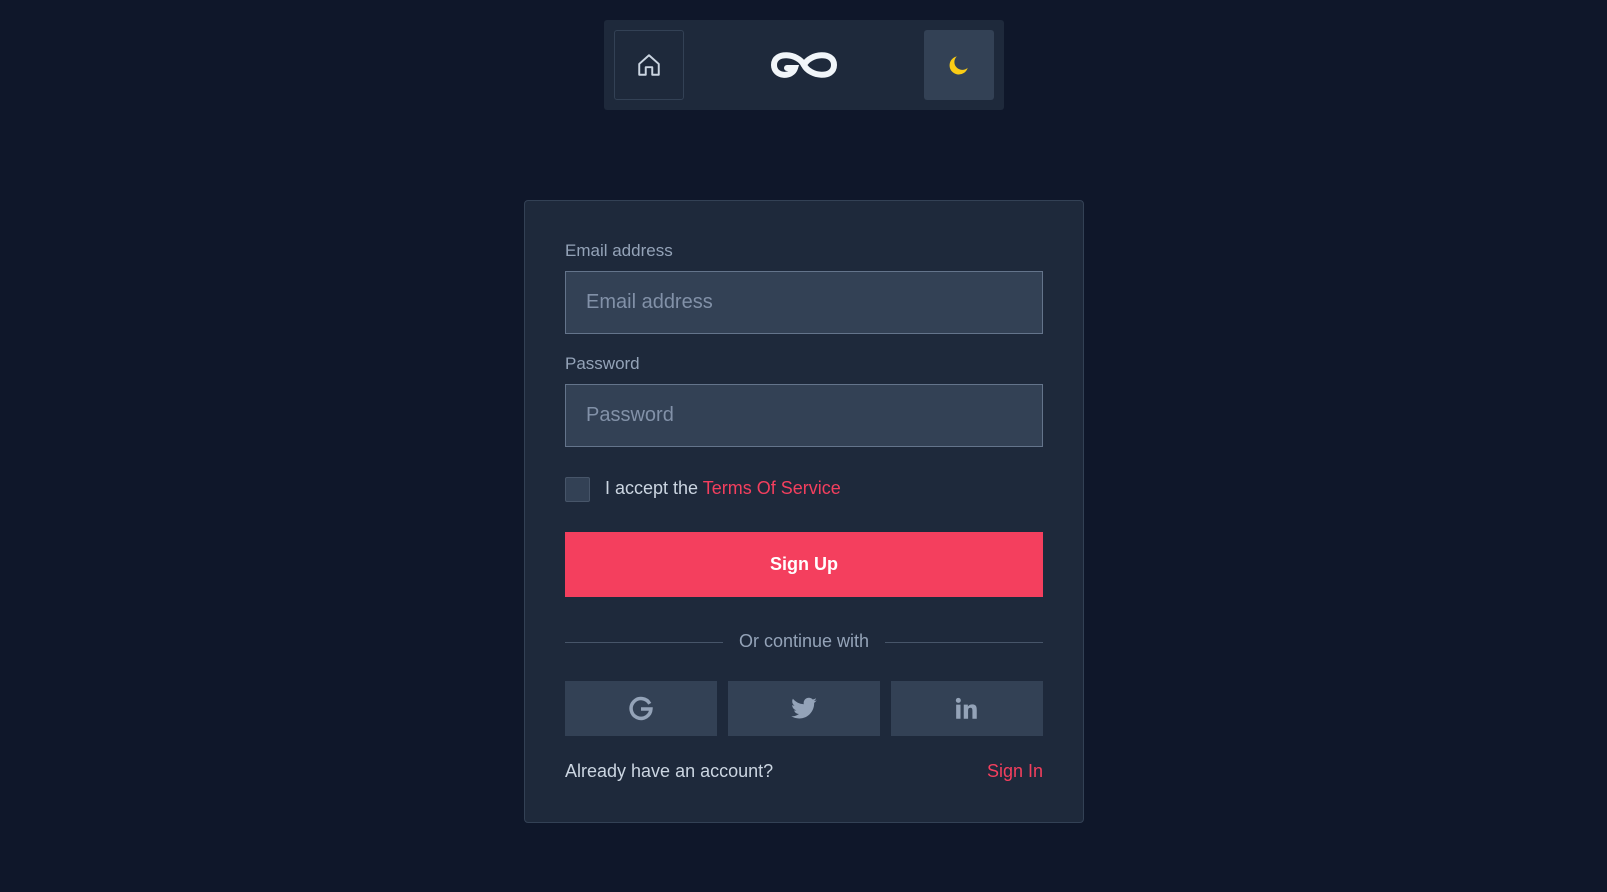 The width and height of the screenshot is (1607, 892). I want to click on twitter-login-button, so click(804, 708).